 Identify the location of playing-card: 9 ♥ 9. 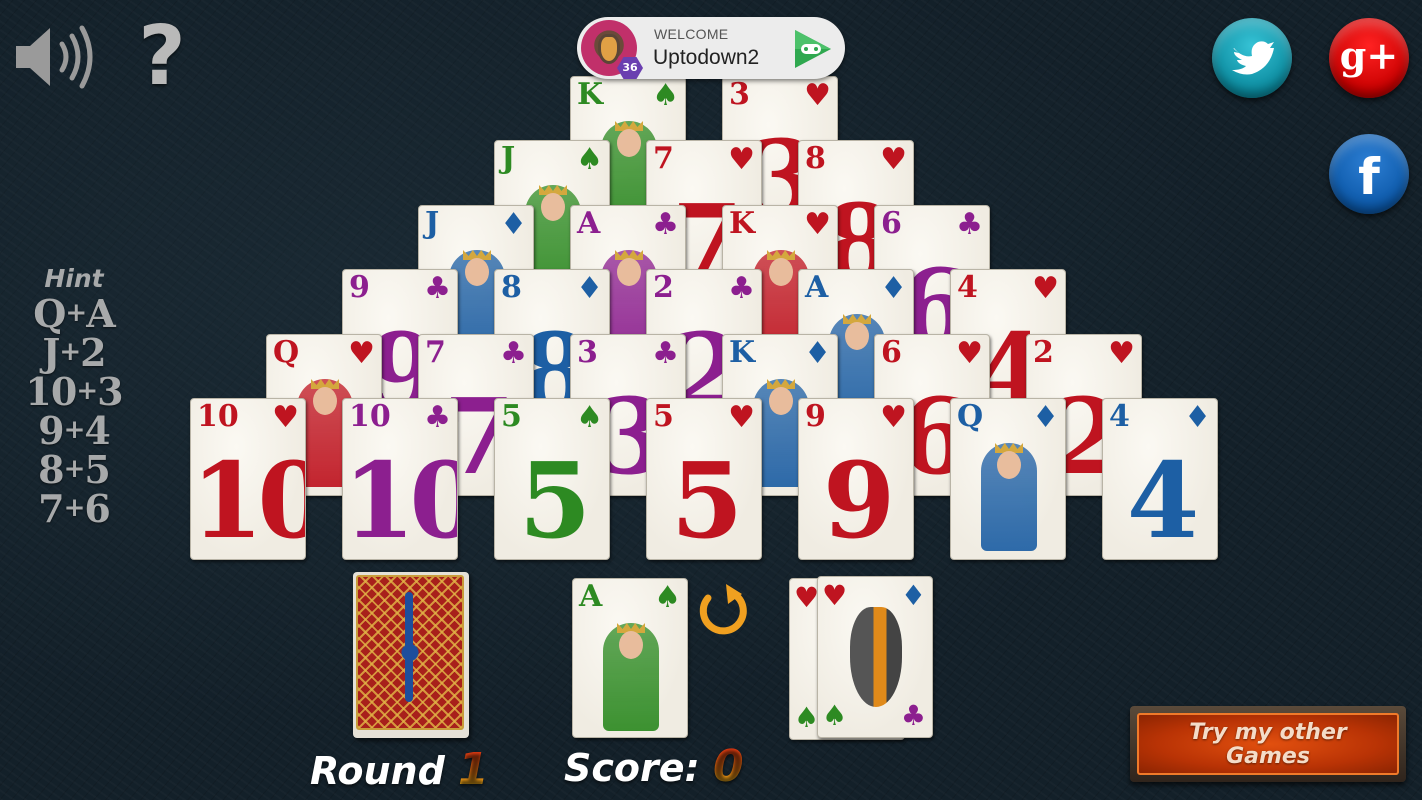
(856, 479).